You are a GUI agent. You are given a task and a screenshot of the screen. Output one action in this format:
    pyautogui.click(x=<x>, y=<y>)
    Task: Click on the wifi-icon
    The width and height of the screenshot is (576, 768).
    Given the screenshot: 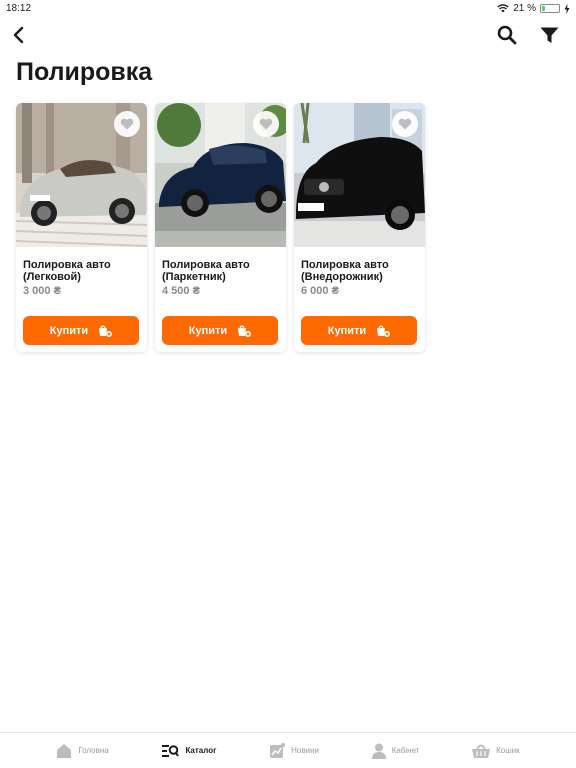 What is the action you would take?
    pyautogui.click(x=503, y=8)
    